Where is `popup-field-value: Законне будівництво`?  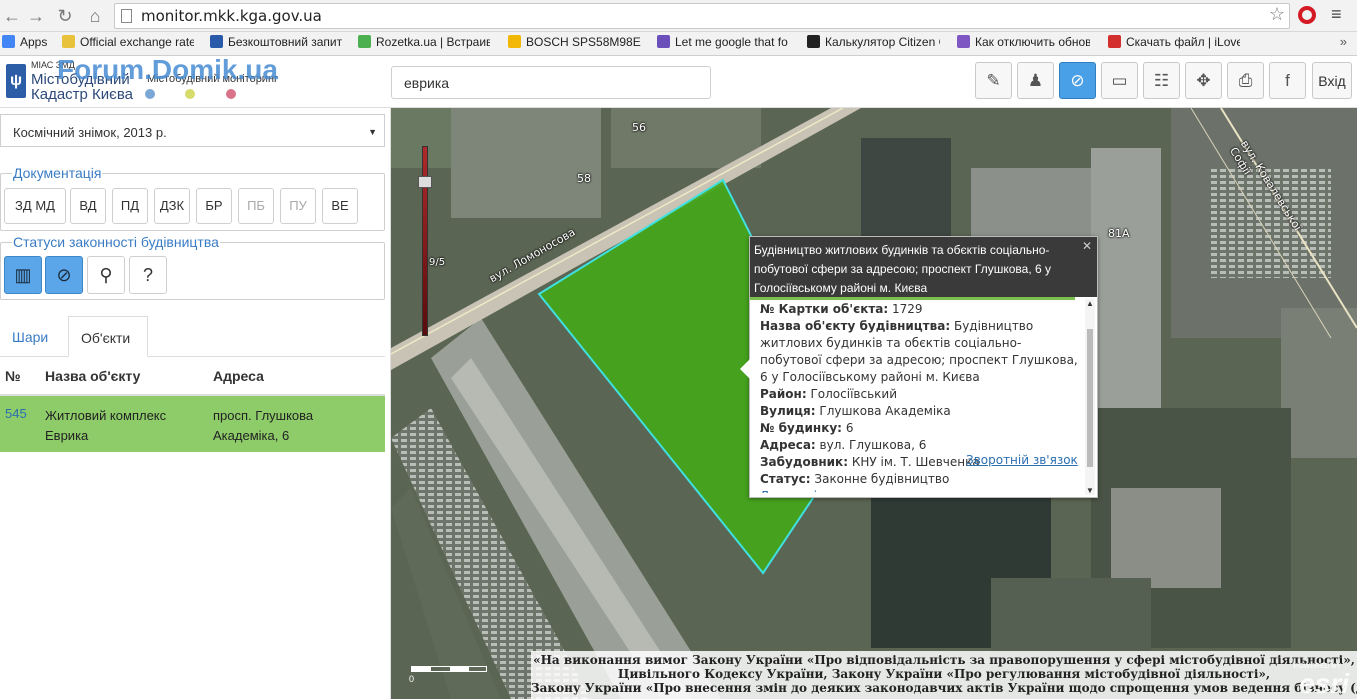 popup-field-value: Законне будівництво is located at coordinates (882, 479).